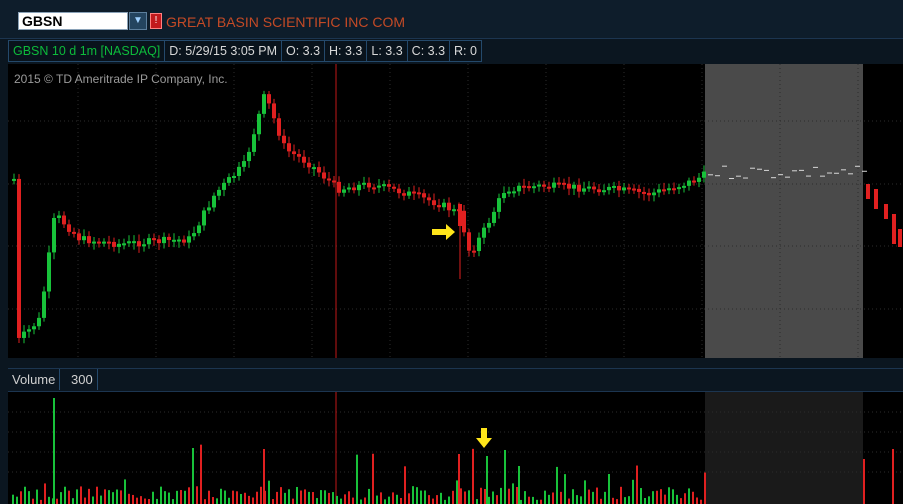 This screenshot has width=903, height=504. Describe the element at coordinates (87, 51) in the screenshot. I see `study-label: GBSN 10 d 1m [NASDAQ]` at that location.